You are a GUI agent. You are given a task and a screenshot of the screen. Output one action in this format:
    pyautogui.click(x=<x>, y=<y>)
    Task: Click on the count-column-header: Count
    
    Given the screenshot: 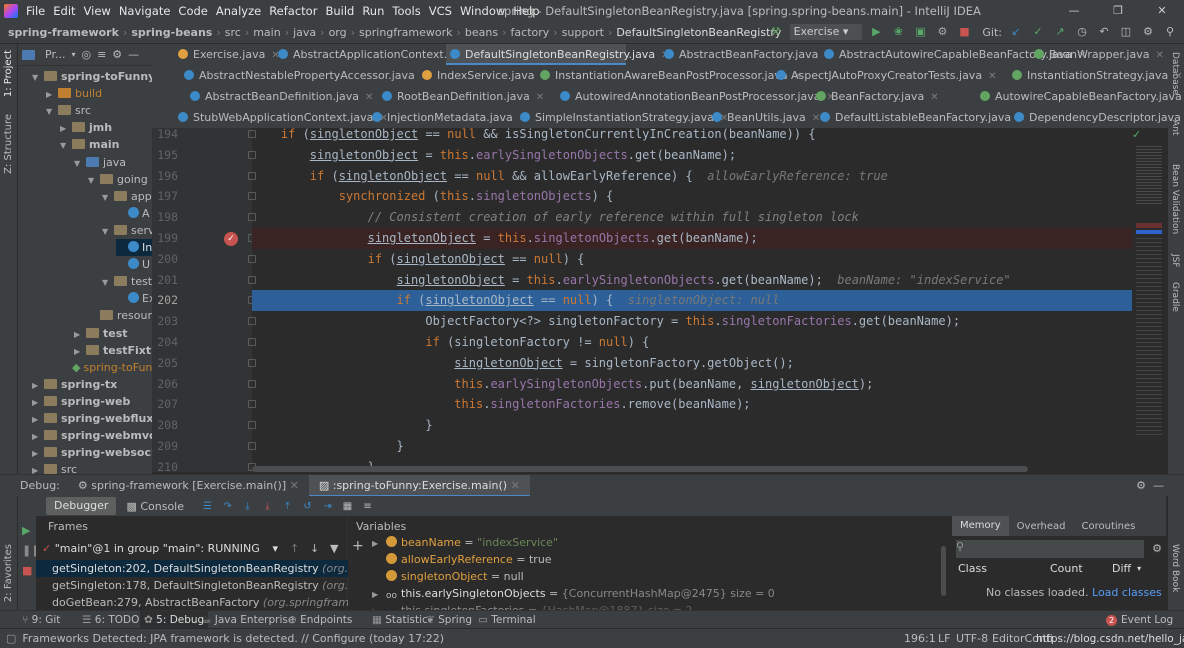 What is the action you would take?
    pyautogui.click(x=1081, y=568)
    